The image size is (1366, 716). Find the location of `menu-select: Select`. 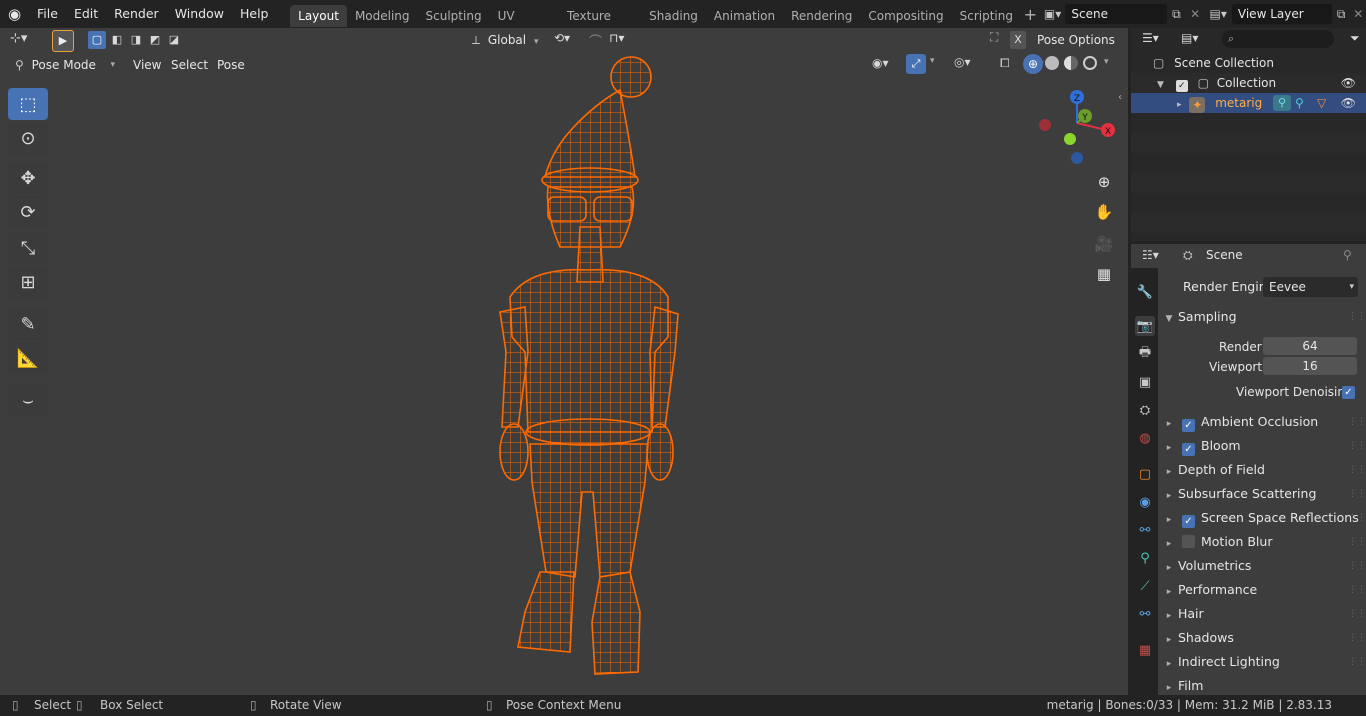

menu-select: Select is located at coordinates (190, 65).